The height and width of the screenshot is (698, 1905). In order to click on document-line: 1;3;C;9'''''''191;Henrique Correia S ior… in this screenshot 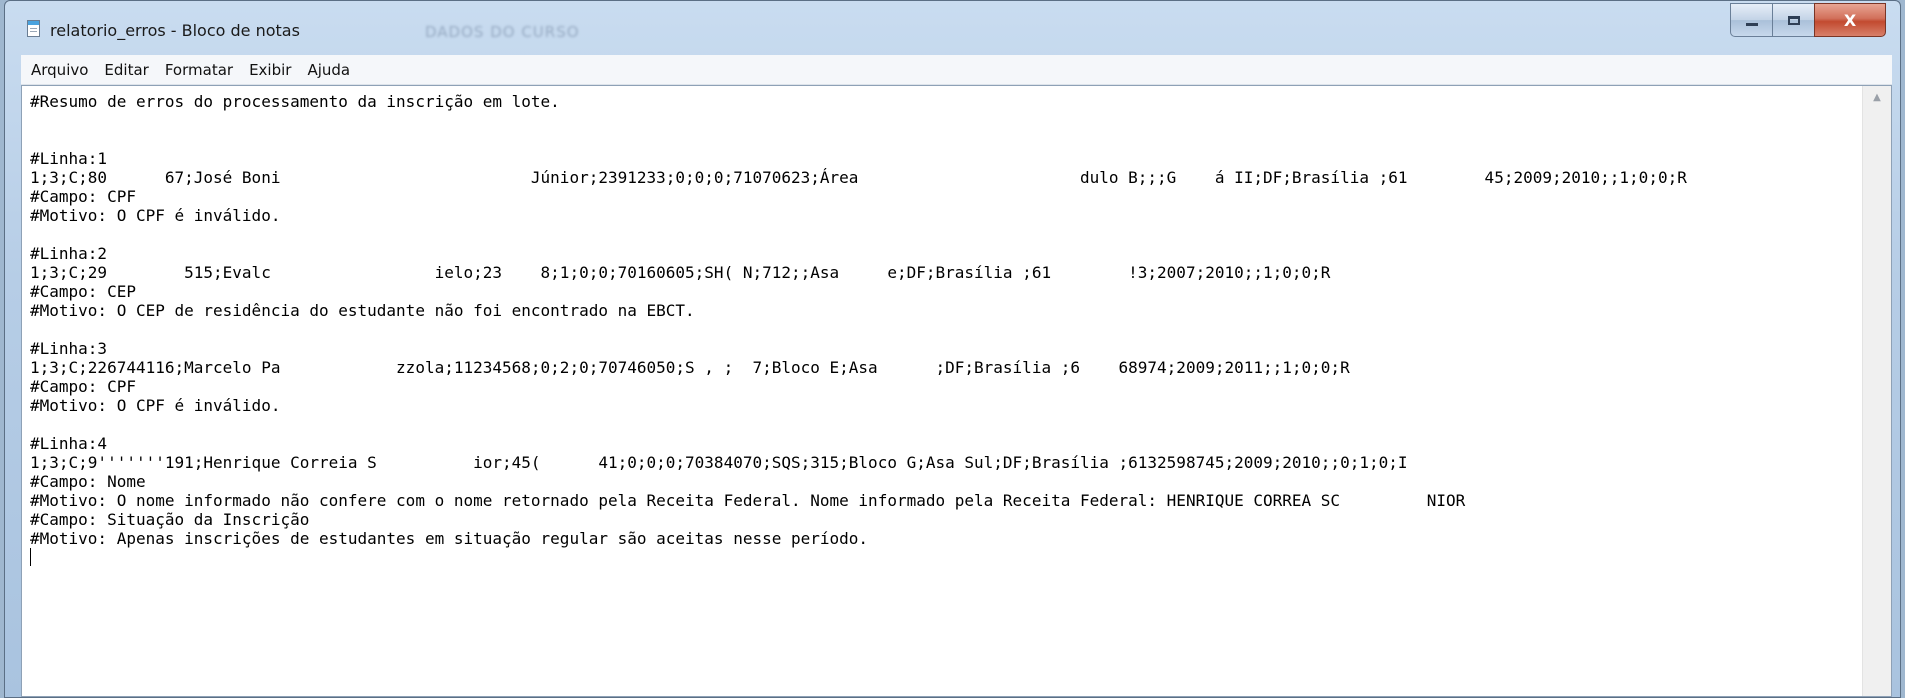, I will do `click(719, 462)`.